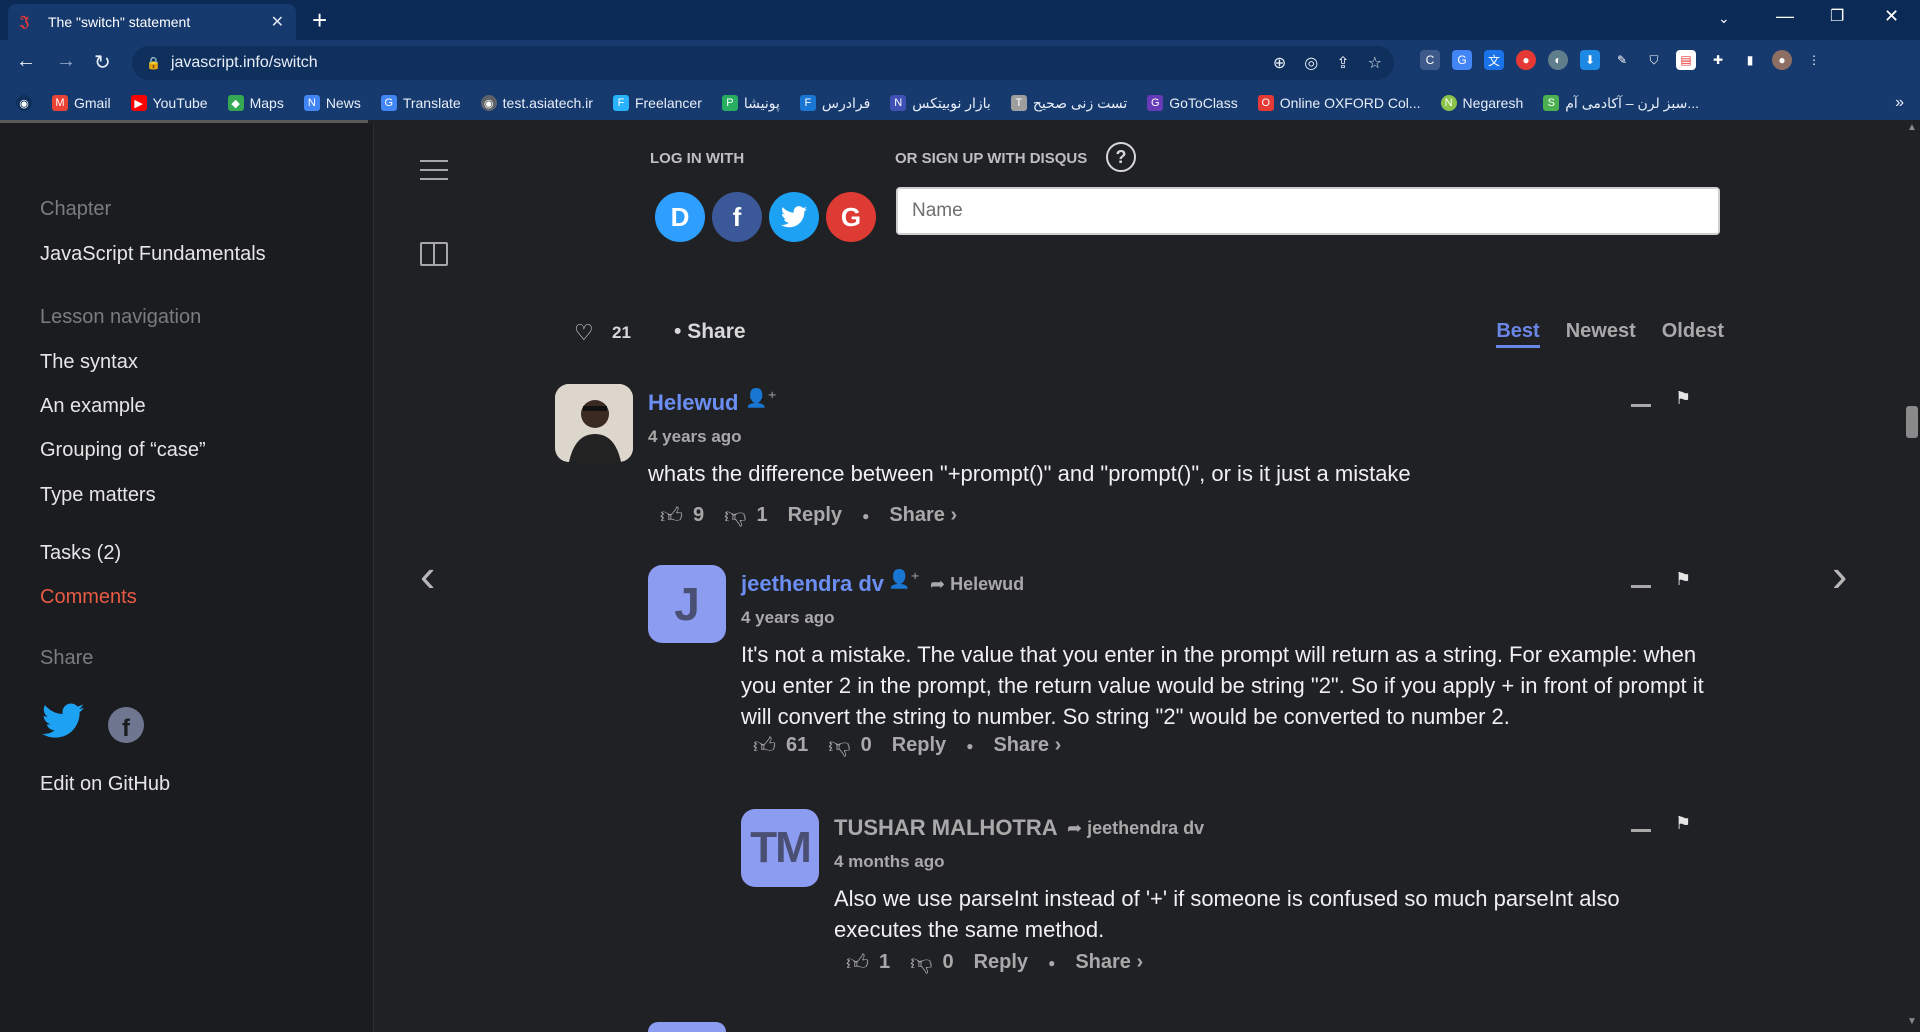  What do you see at coordinates (123, 450) in the screenshot?
I see `lesson-nav-item: Grouping of “case”` at bounding box center [123, 450].